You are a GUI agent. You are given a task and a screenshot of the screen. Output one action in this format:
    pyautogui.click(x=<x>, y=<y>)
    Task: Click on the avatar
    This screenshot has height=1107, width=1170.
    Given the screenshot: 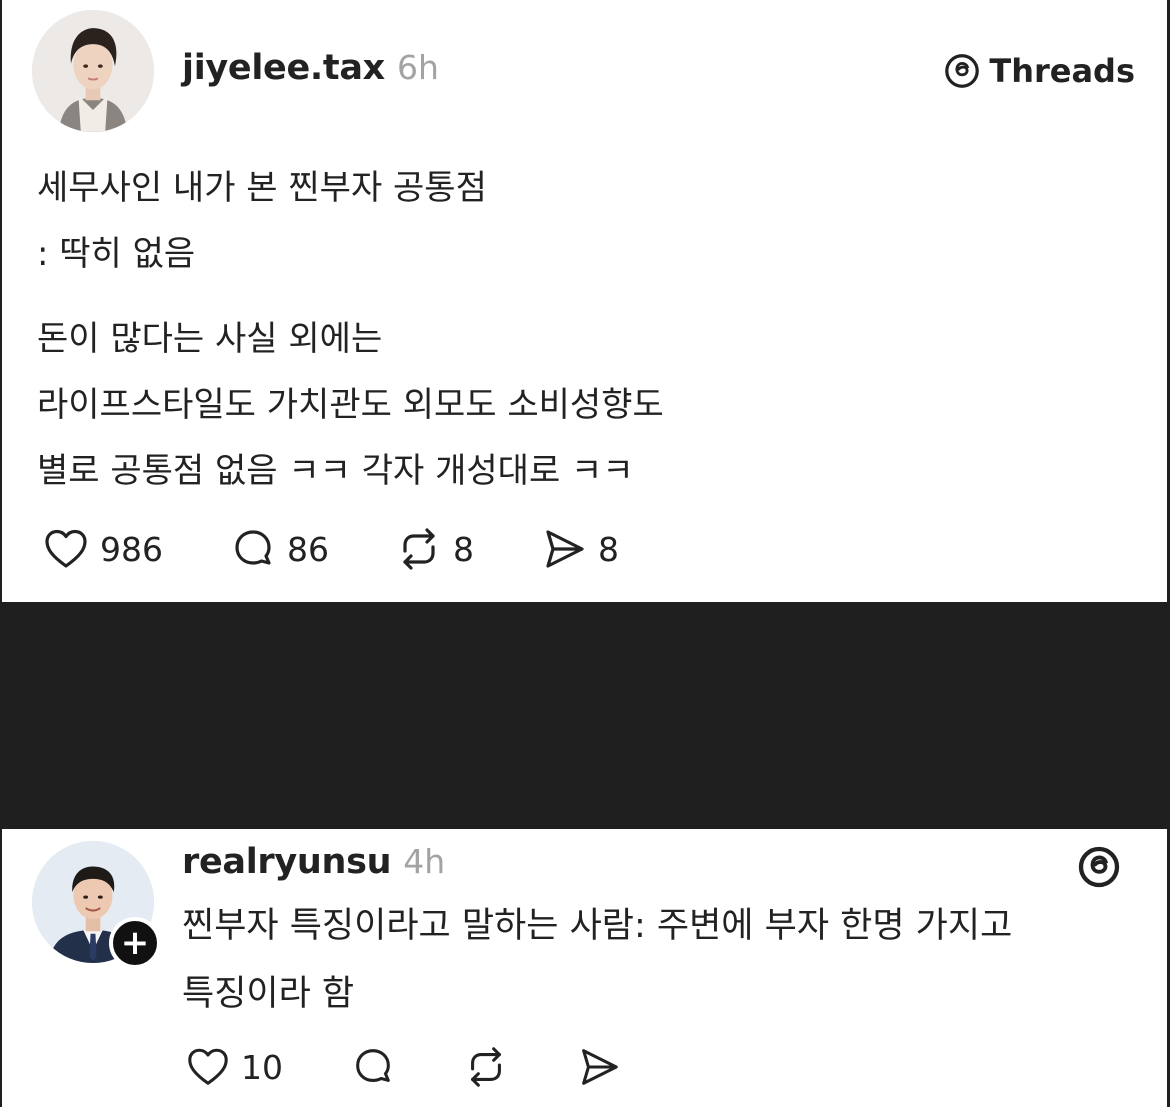 What is the action you would take?
    pyautogui.click(x=93, y=71)
    